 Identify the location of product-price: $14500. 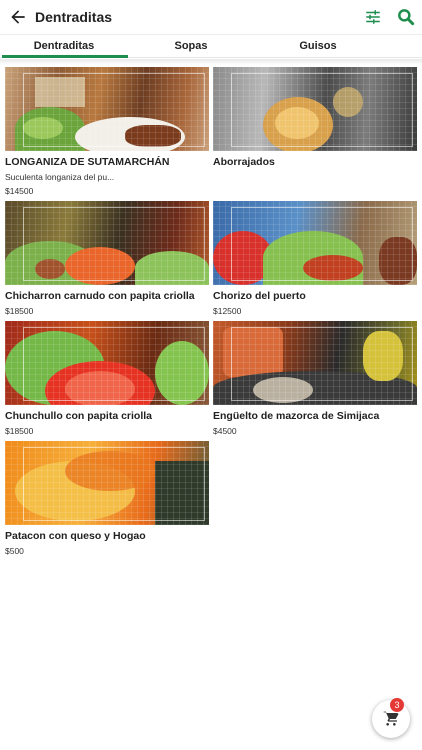
(19, 191).